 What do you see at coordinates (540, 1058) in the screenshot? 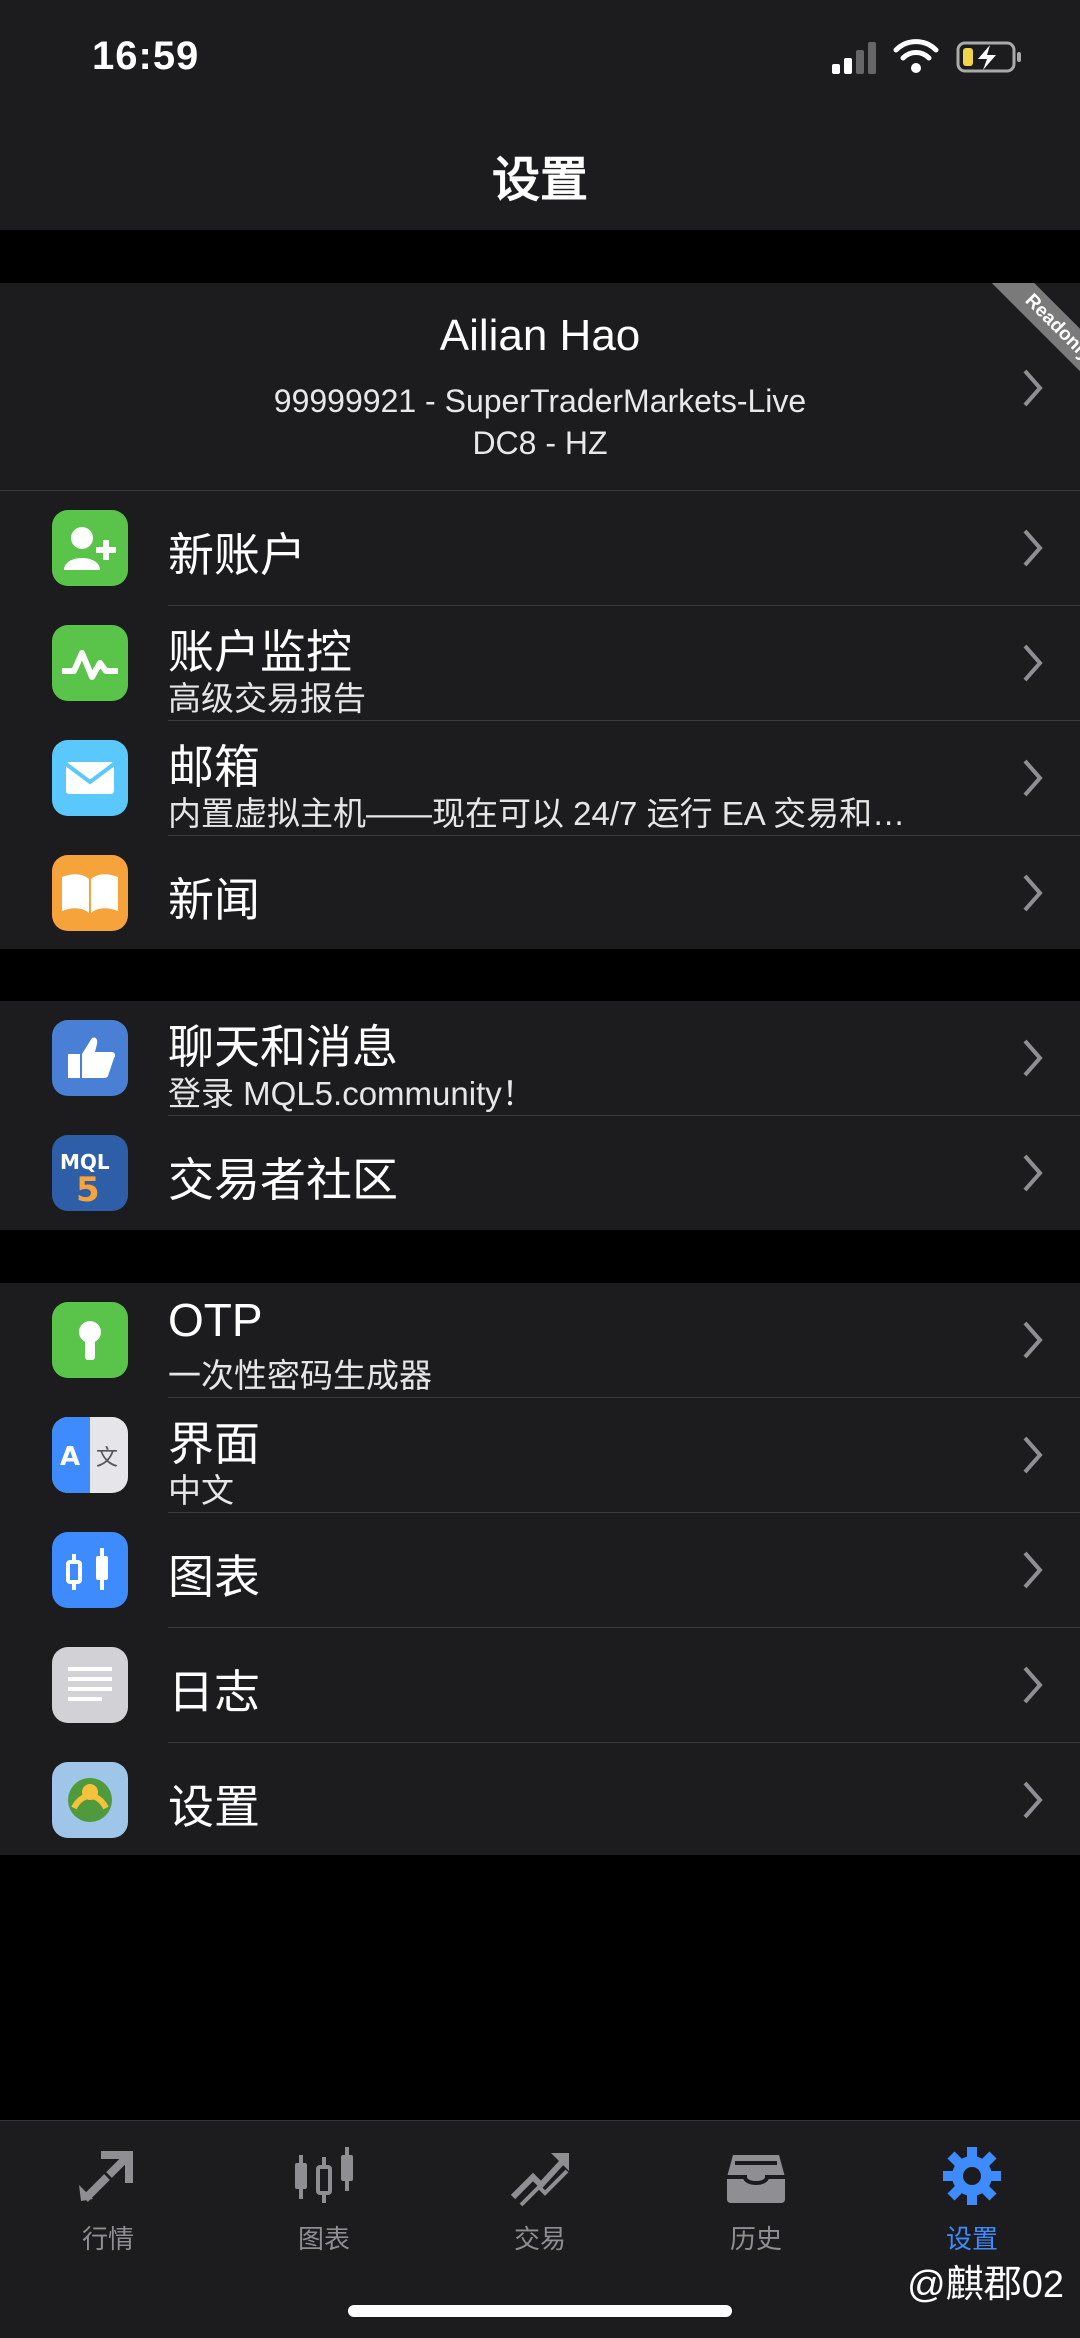
I see `menu-item-chat: 聊天和消息 登录 MQL5.community！` at bounding box center [540, 1058].